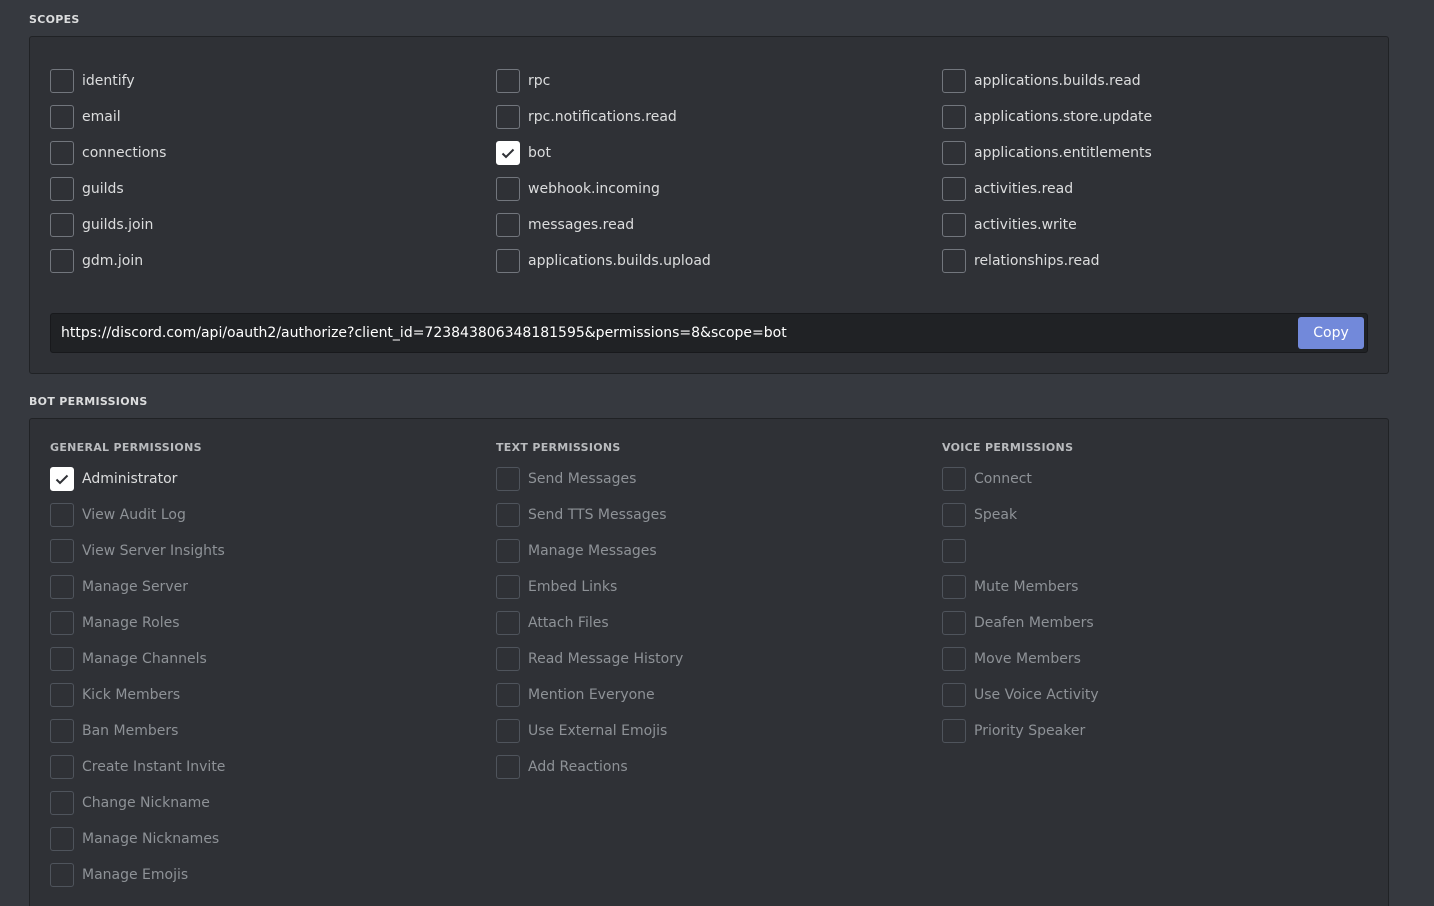 This screenshot has height=906, width=1434. What do you see at coordinates (706, 659) in the screenshot?
I see `permission-read-message-history: Read Message History` at bounding box center [706, 659].